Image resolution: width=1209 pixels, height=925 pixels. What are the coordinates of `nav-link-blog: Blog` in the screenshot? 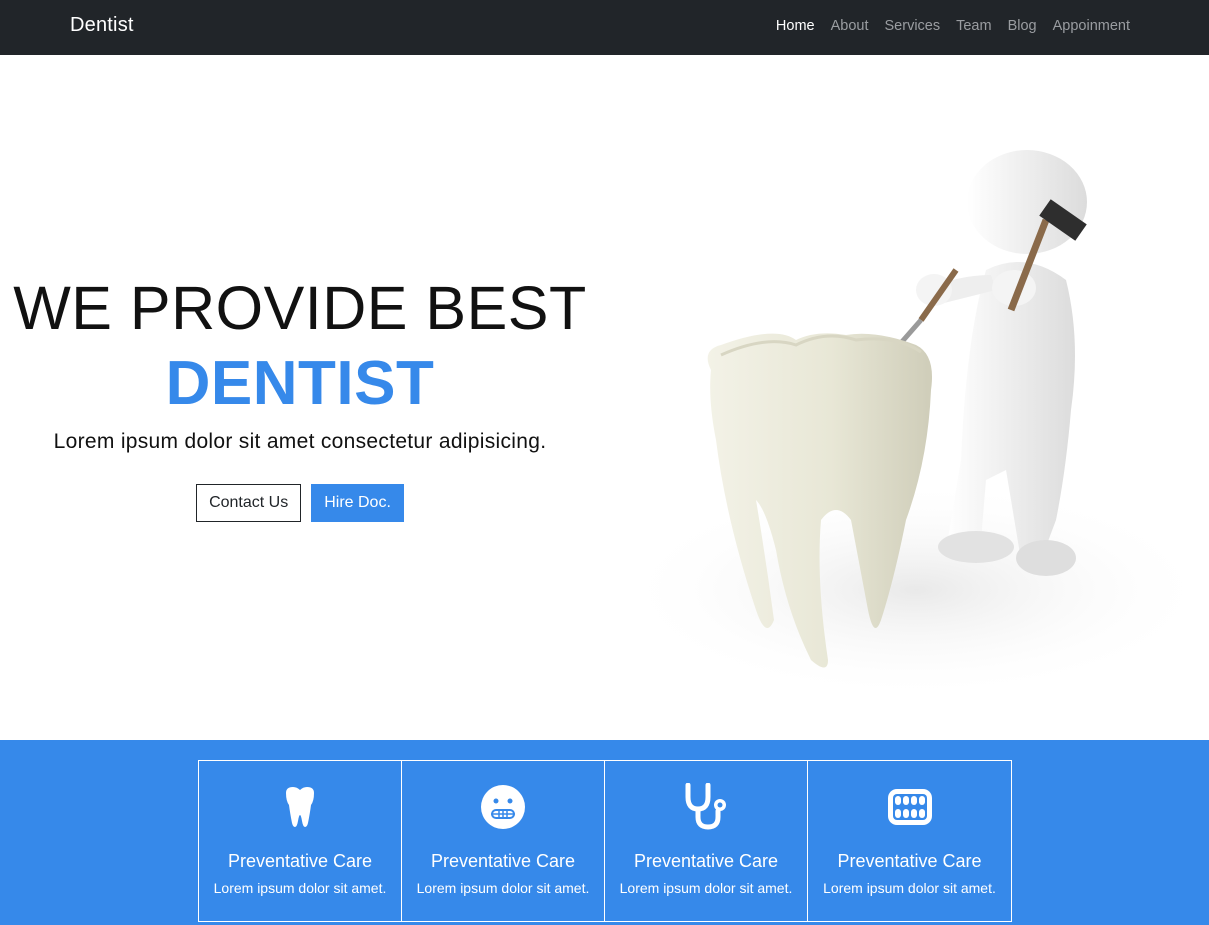 It's located at (1022, 26).